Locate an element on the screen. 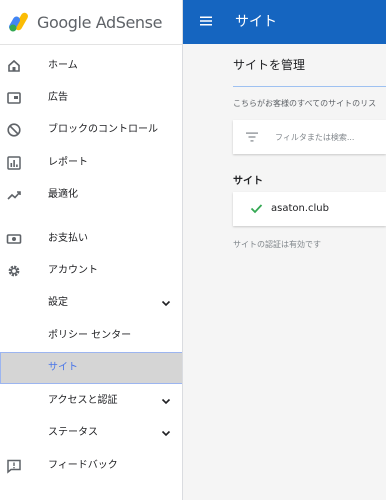  sidebar-item-label: 広告 is located at coordinates (58, 97).